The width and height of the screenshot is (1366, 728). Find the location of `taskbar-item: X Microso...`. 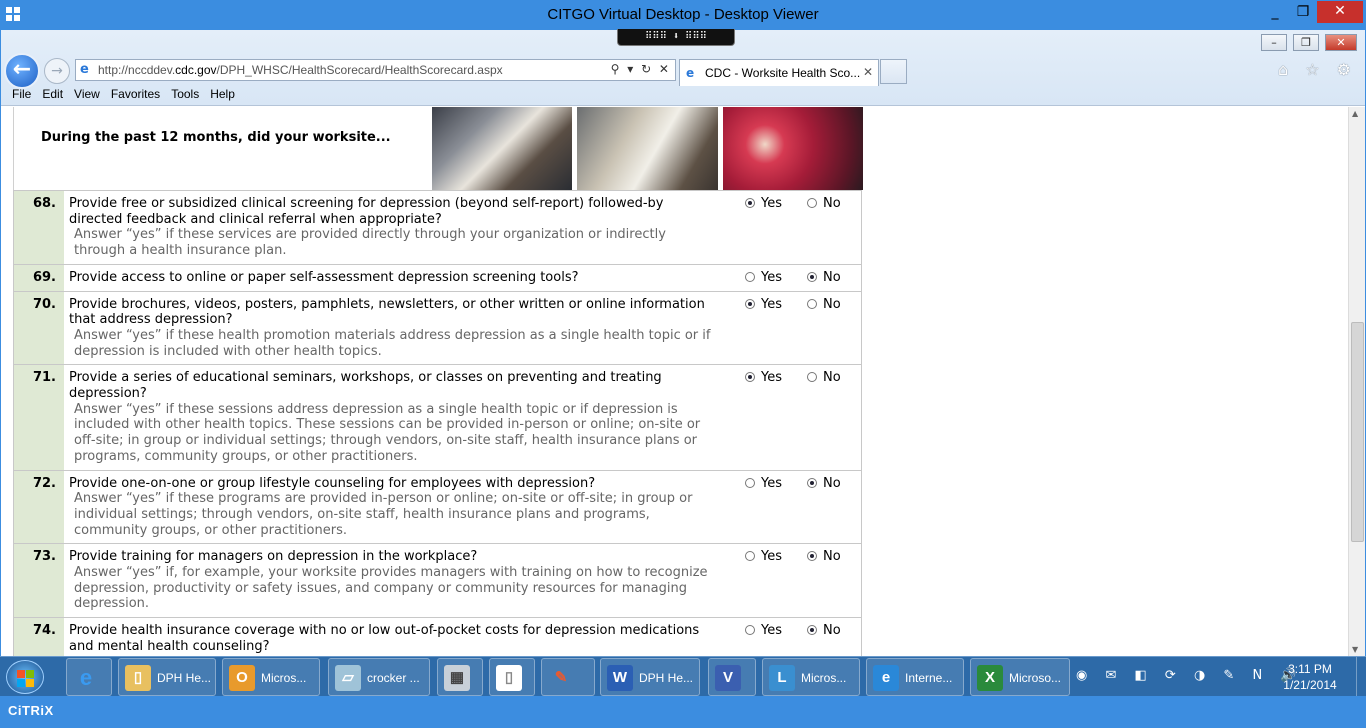

taskbar-item: X Microso... is located at coordinates (1020, 677).